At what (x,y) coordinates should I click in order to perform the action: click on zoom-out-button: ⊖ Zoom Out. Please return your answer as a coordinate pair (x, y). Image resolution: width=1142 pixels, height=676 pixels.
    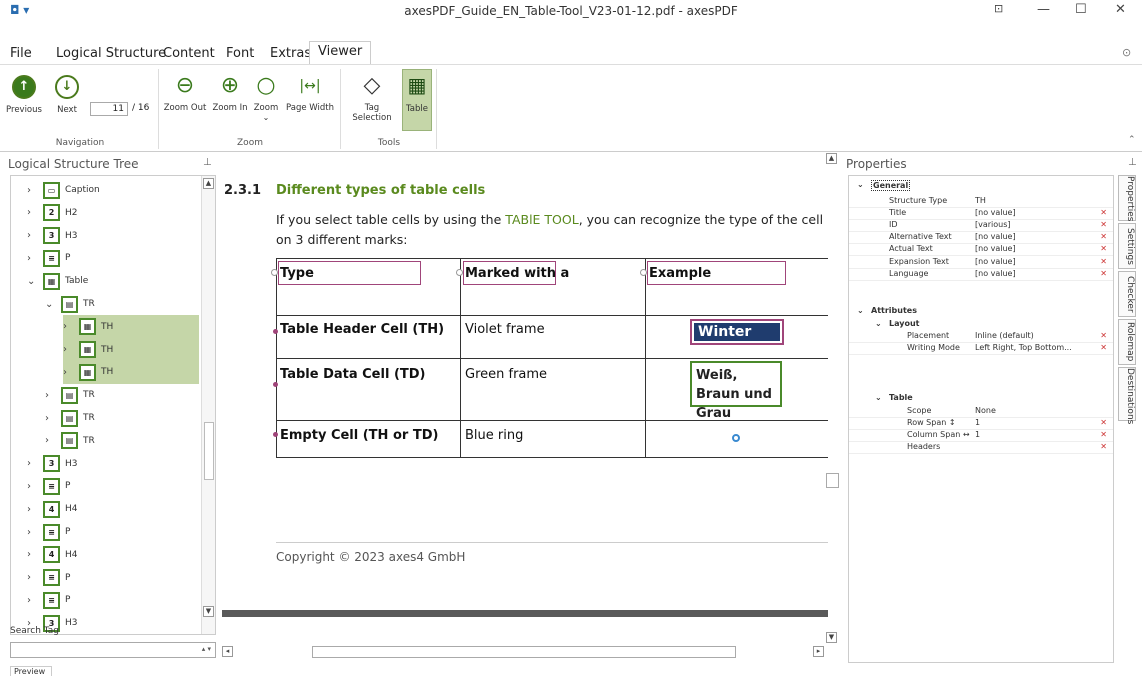
    Looking at the image, I should click on (185, 93).